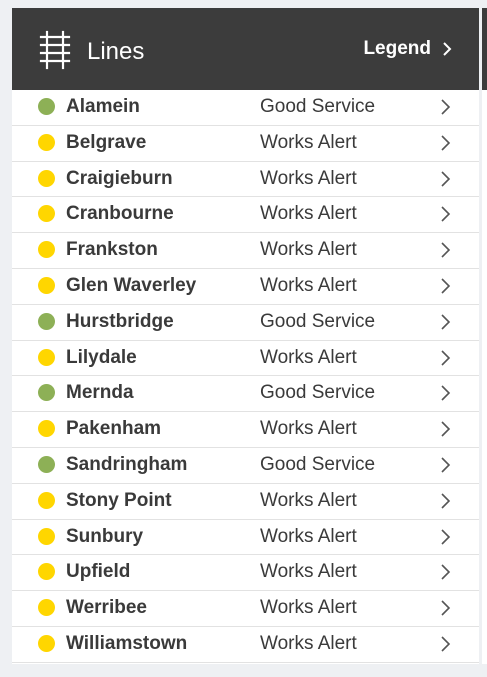 This screenshot has height=677, width=487. What do you see at coordinates (245, 180) in the screenshot?
I see `line-row: Craigieburn Works Alert` at bounding box center [245, 180].